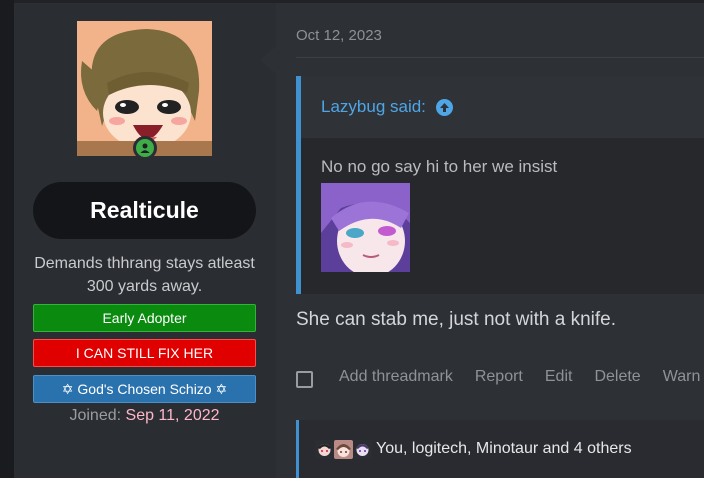 This screenshot has height=478, width=704. What do you see at coordinates (144, 318) in the screenshot?
I see `banner-early-adopter: Early Adopter` at bounding box center [144, 318].